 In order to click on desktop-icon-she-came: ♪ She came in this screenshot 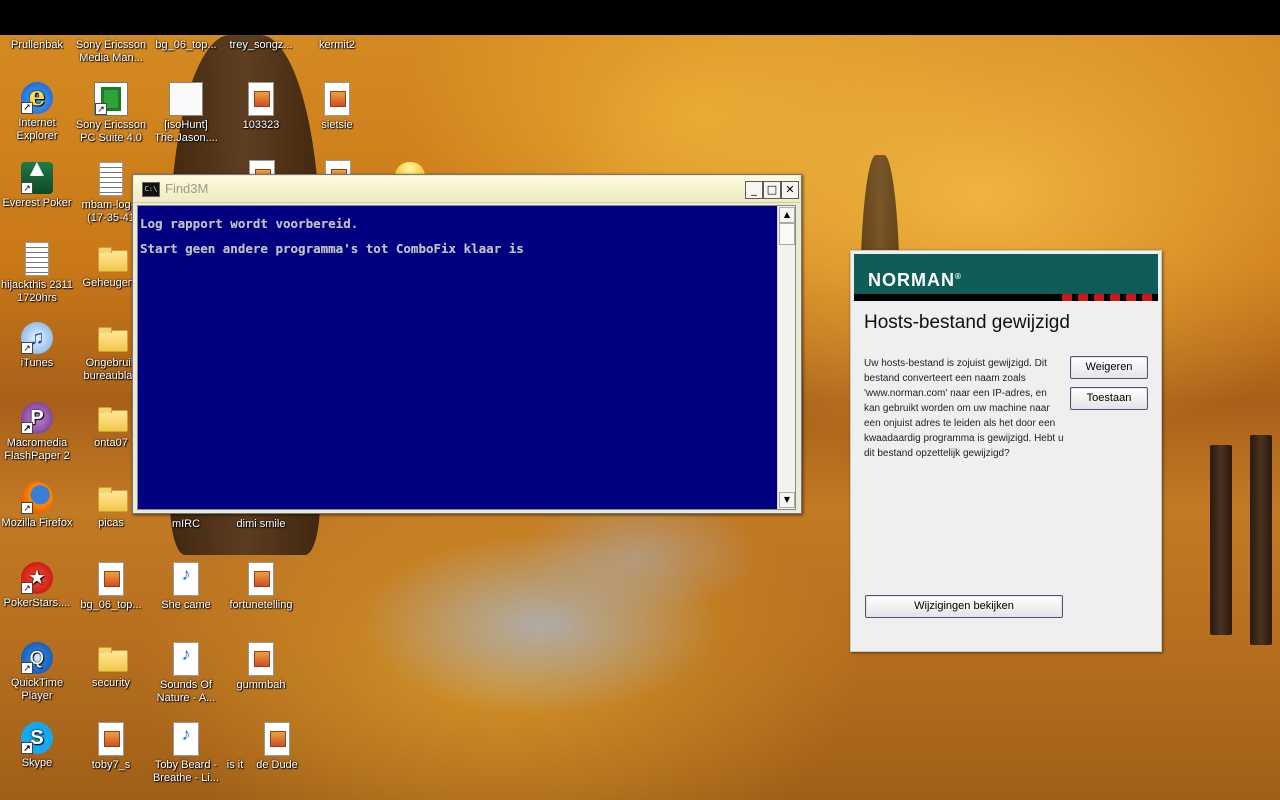, I will do `click(186, 587)`.